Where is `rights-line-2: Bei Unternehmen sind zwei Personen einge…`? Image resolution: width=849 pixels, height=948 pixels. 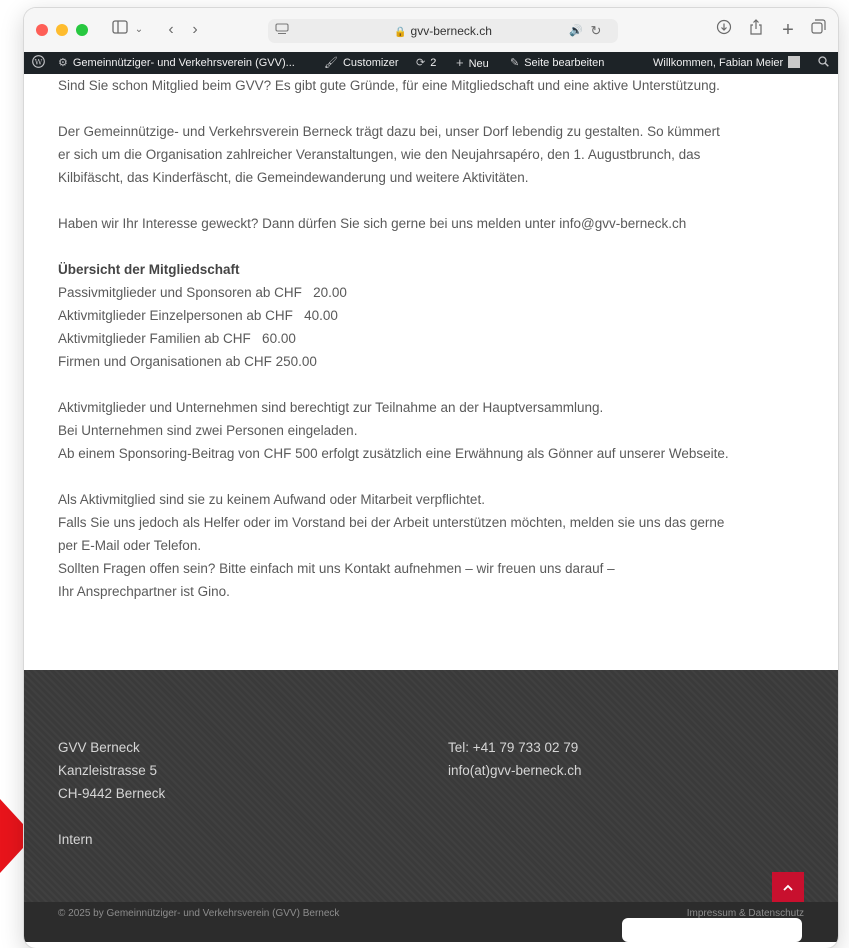 rights-line-2: Bei Unternehmen sind zwei Personen einge… is located at coordinates (208, 430).